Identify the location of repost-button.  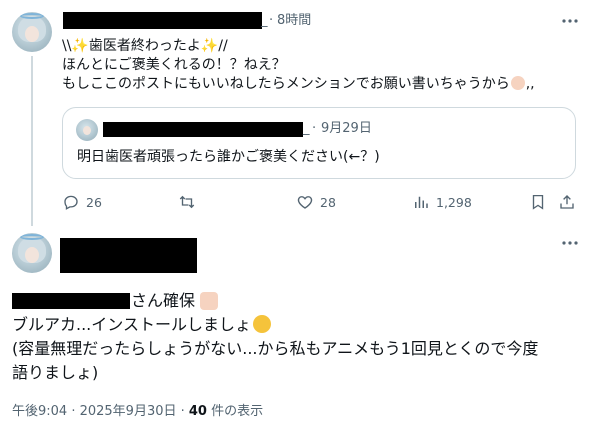
(190, 202).